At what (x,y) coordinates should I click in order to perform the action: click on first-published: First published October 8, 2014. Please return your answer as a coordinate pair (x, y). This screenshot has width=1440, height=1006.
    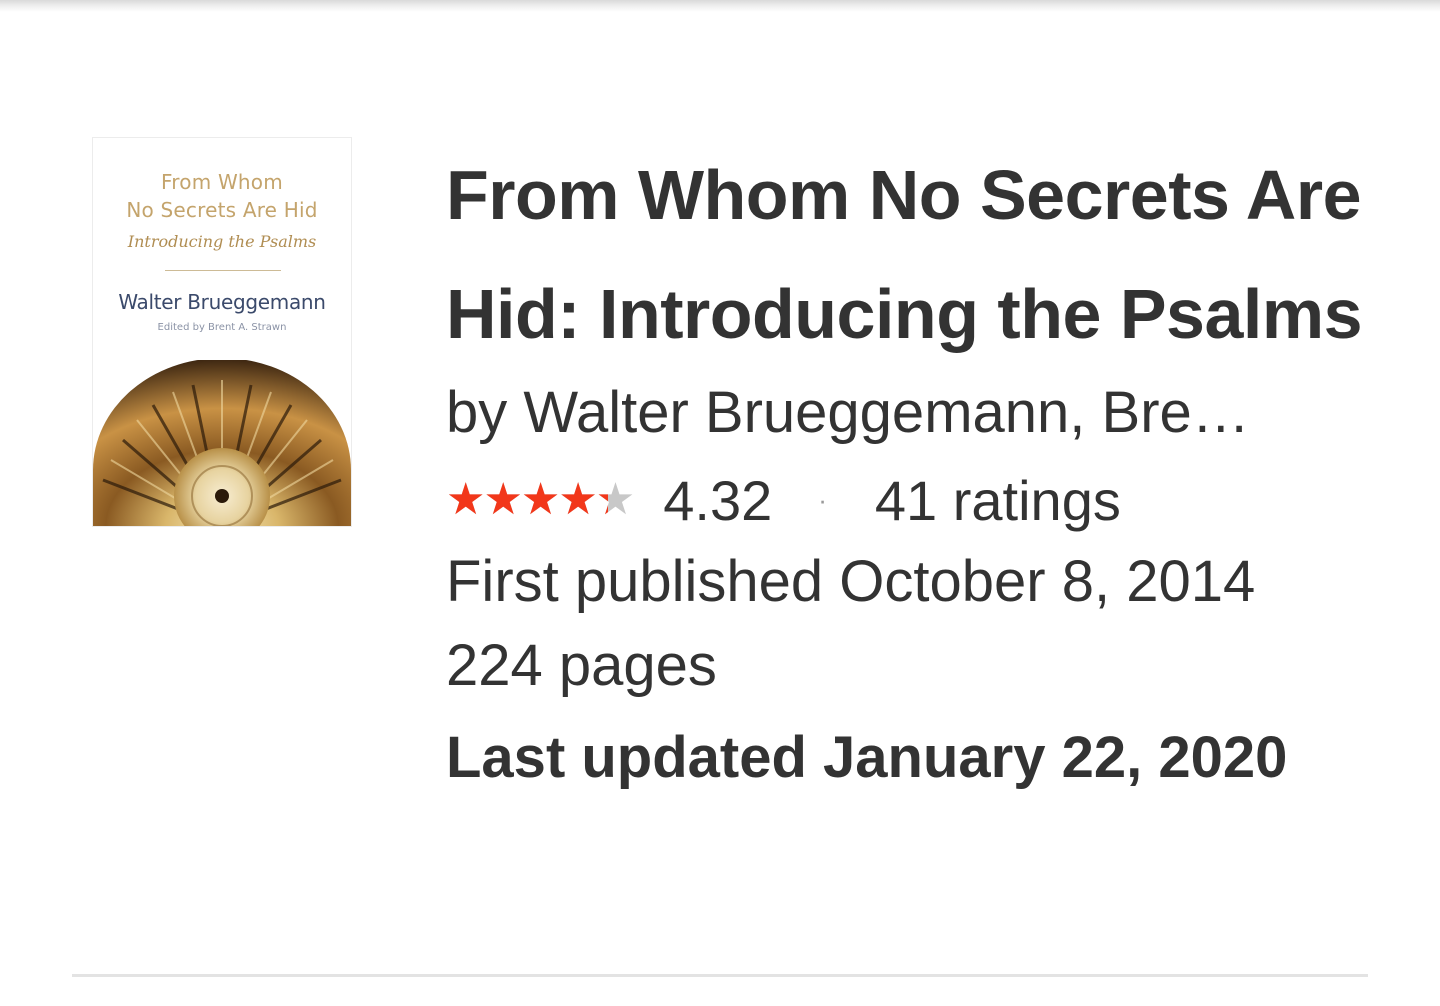
    Looking at the image, I should click on (851, 581).